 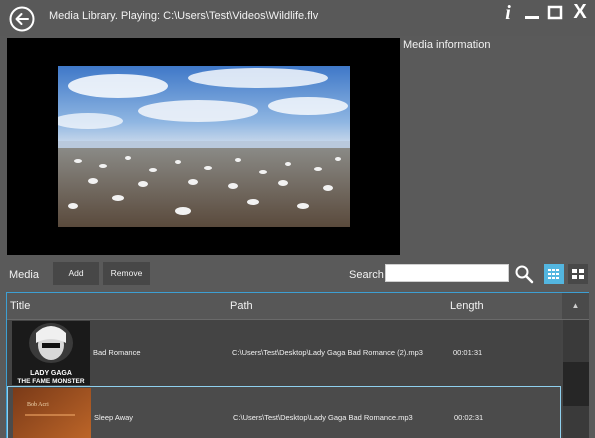 I want to click on row-length: 00:01:31, so click(x=468, y=352).